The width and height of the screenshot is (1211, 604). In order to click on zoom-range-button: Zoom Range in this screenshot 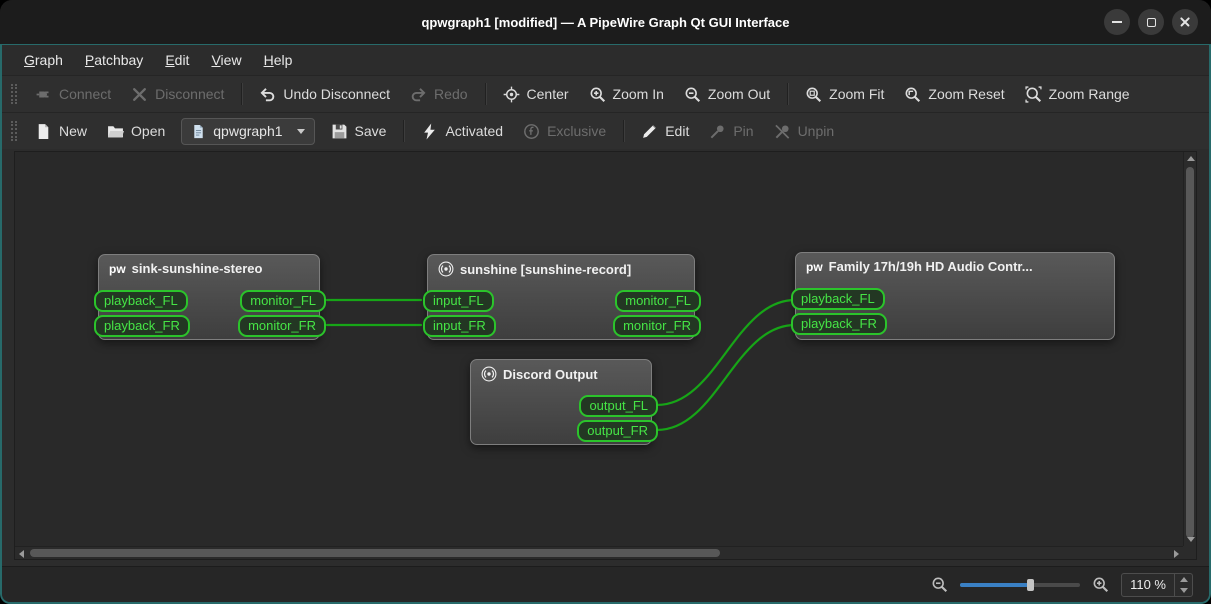, I will do `click(1077, 94)`.